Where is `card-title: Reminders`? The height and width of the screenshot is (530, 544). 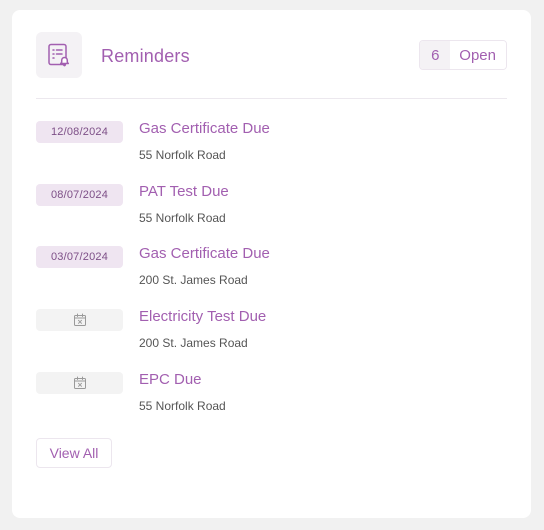 card-title: Reminders is located at coordinates (145, 56).